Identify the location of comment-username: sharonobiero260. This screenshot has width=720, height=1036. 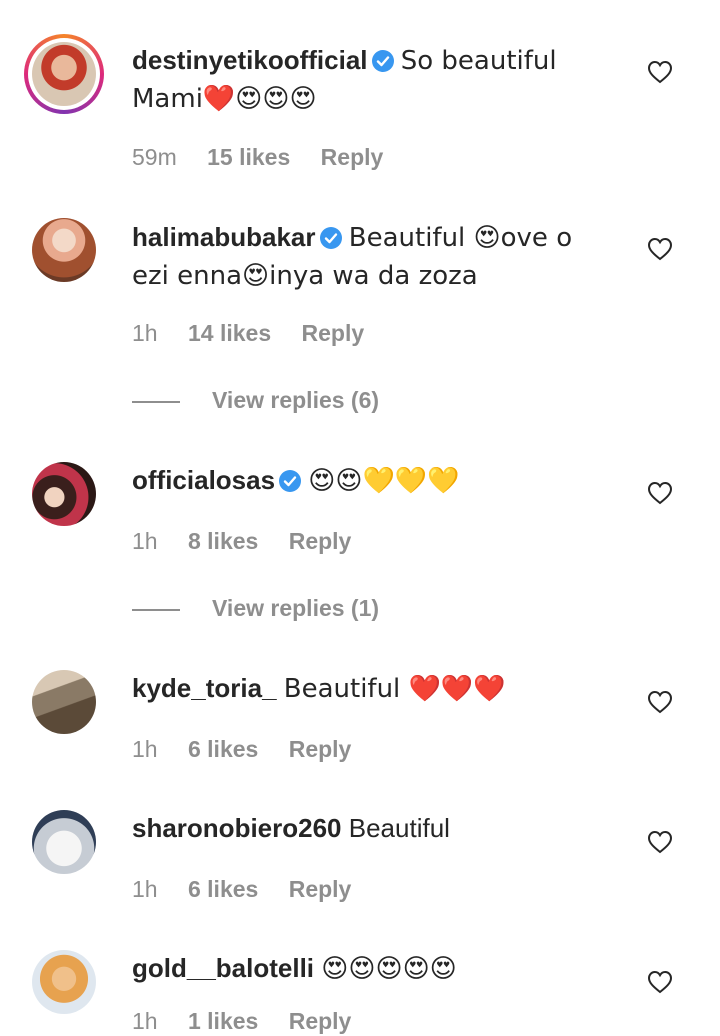
(237, 828).